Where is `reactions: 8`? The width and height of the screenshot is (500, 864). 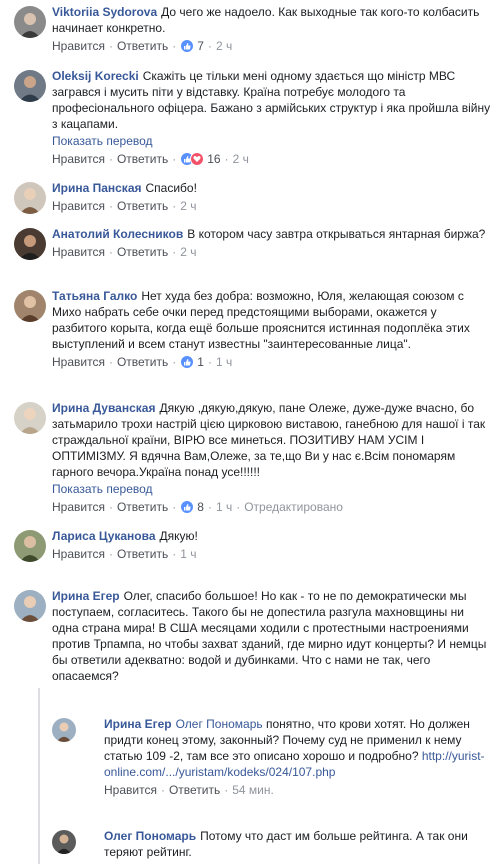
reactions: 8 is located at coordinates (192, 507).